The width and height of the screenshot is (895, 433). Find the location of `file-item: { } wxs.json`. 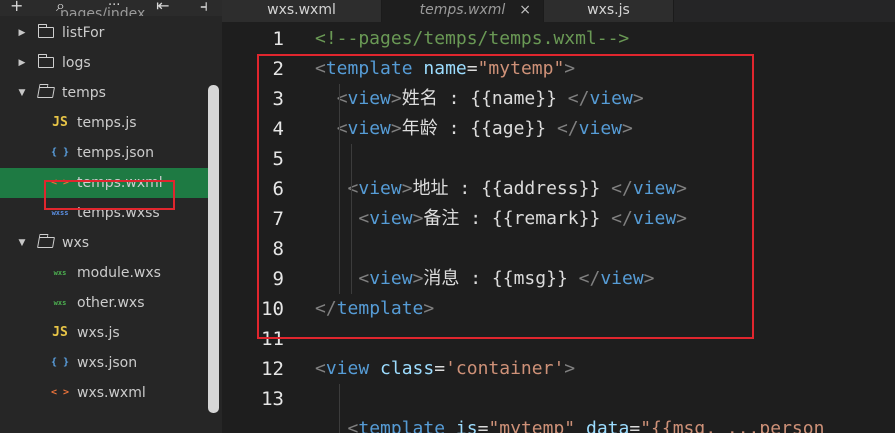

file-item: { } wxs.json is located at coordinates (104, 363).